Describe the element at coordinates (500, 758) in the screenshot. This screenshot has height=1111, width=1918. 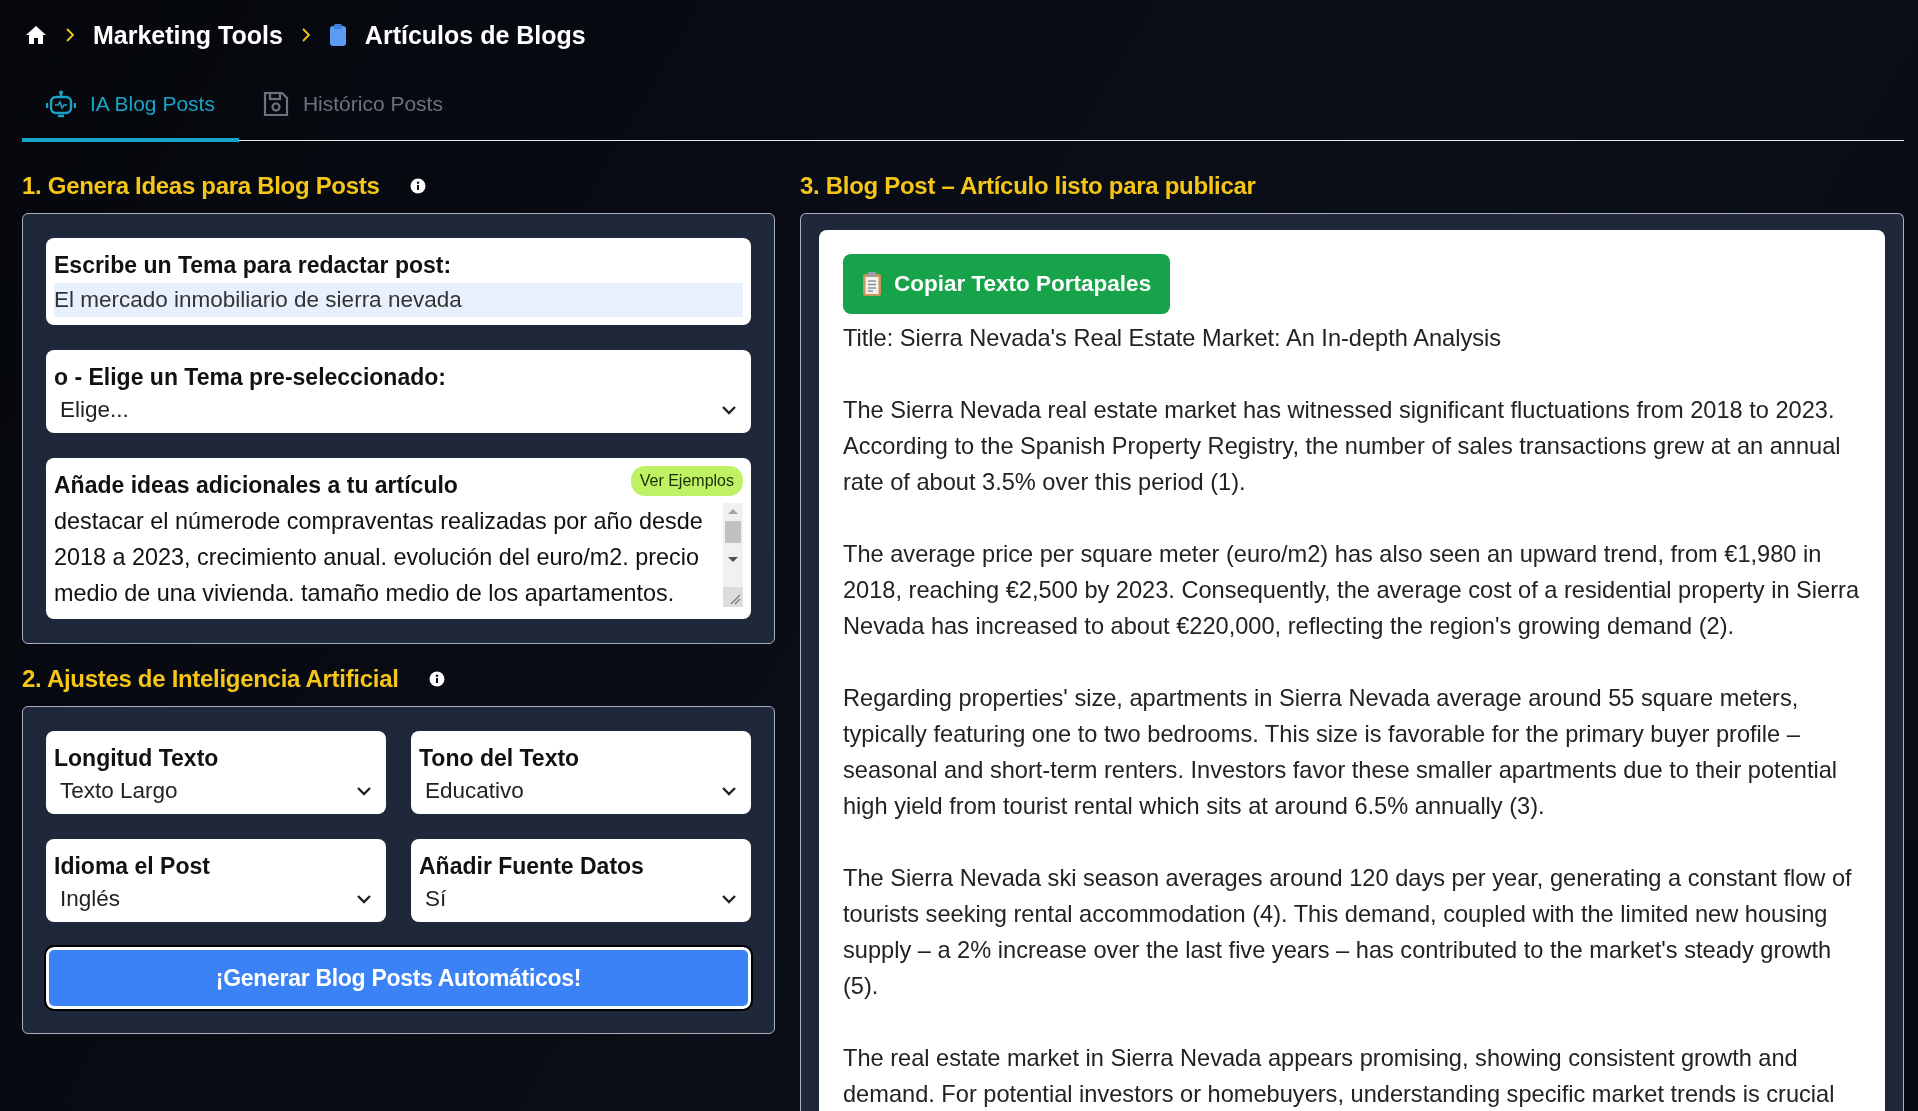
I see `field-label: Tono del Texto` at that location.